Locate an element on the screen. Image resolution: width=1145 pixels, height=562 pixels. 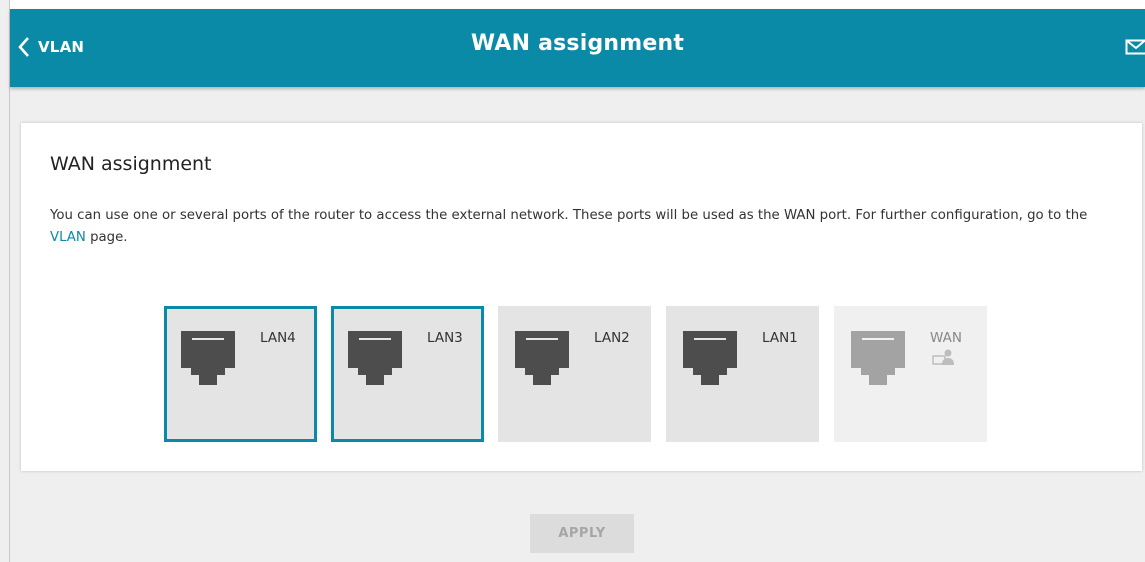
port-label: LAN3 is located at coordinates (445, 338).